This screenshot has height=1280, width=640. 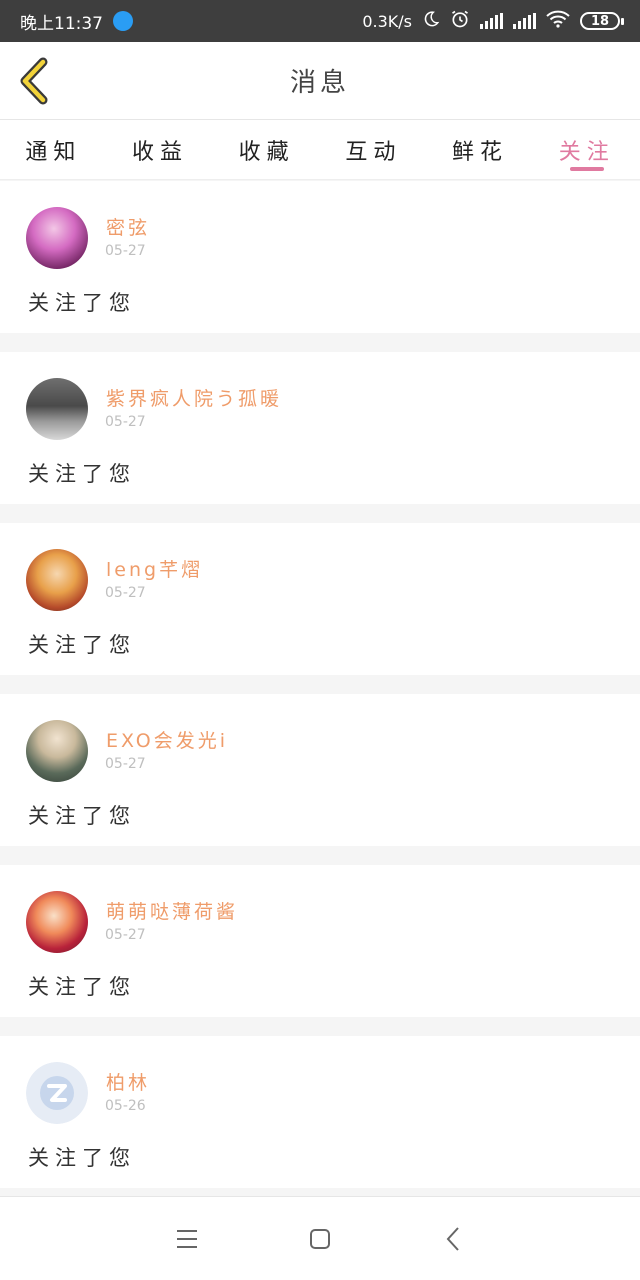 I want to click on header: 消息, so click(x=320, y=81).